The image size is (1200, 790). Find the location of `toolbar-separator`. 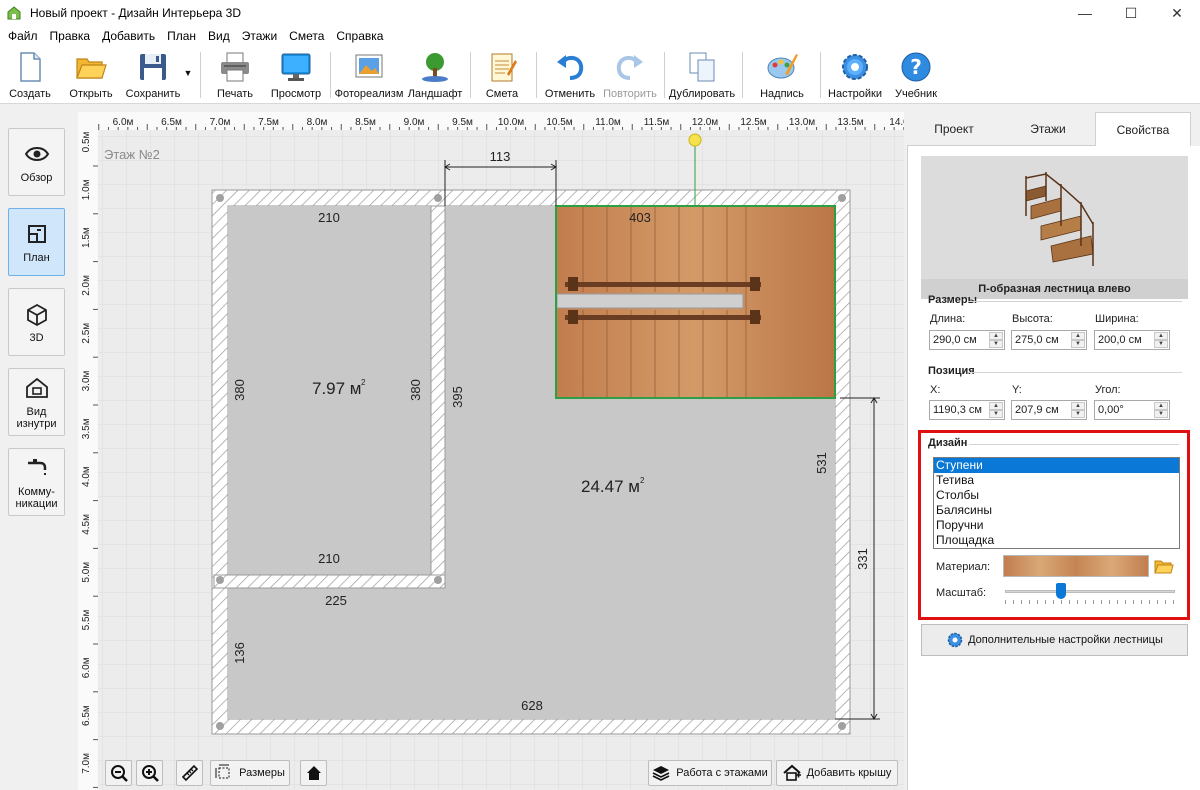

toolbar-separator is located at coordinates (470, 75).